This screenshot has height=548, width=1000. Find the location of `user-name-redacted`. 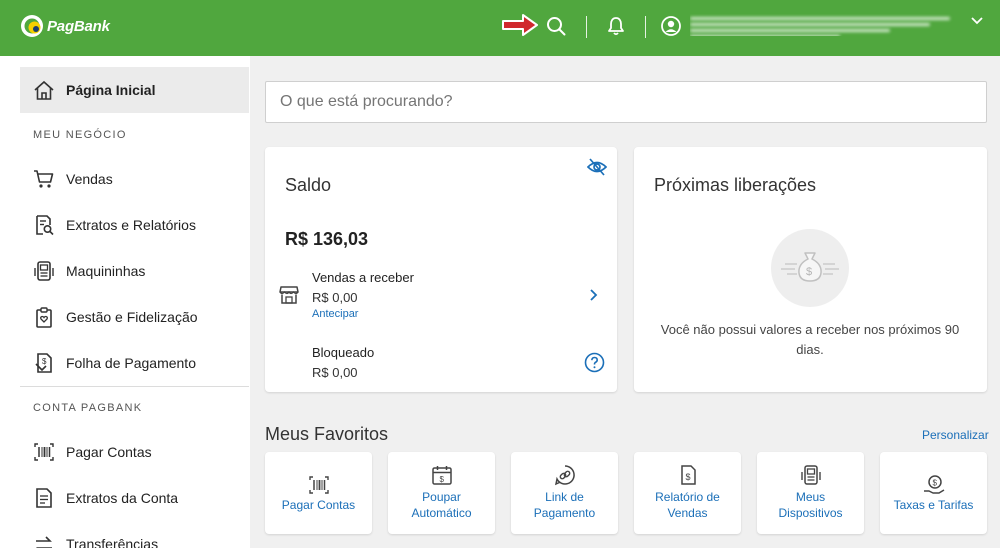

user-name-redacted is located at coordinates (825, 25).